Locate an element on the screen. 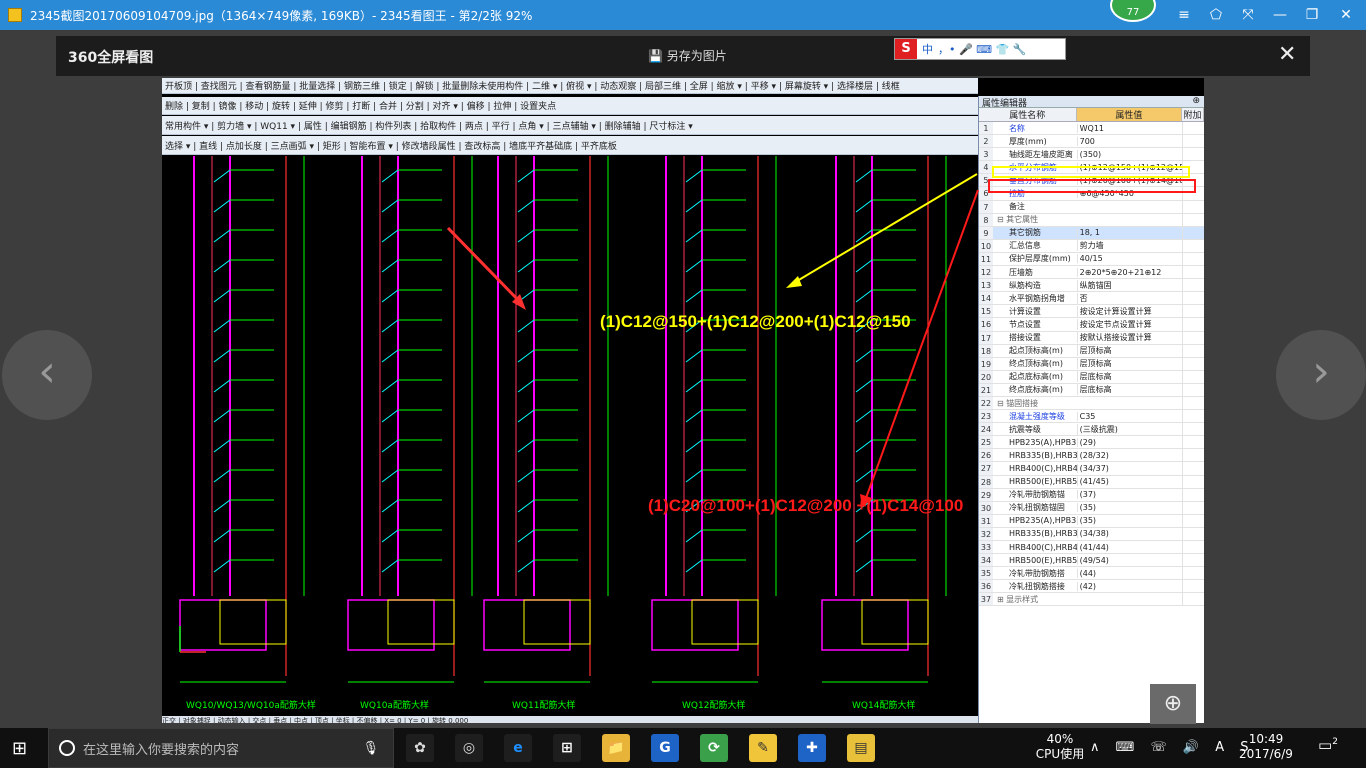 The height and width of the screenshot is (768, 1366). taskbar-app-icon: ✎ is located at coordinates (763, 748).